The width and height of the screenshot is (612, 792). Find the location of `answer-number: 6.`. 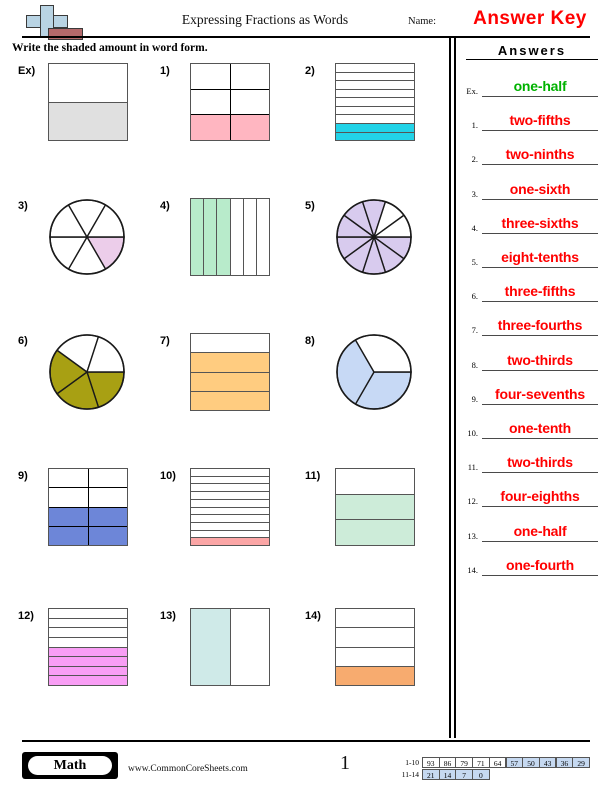

answer-number: 6. is located at coordinates (474, 296).